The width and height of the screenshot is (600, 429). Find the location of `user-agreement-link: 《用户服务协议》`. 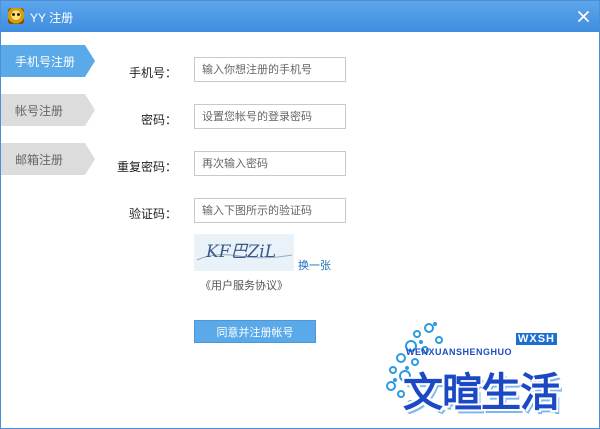

user-agreement-link: 《用户服务协议》 is located at coordinates (244, 285).